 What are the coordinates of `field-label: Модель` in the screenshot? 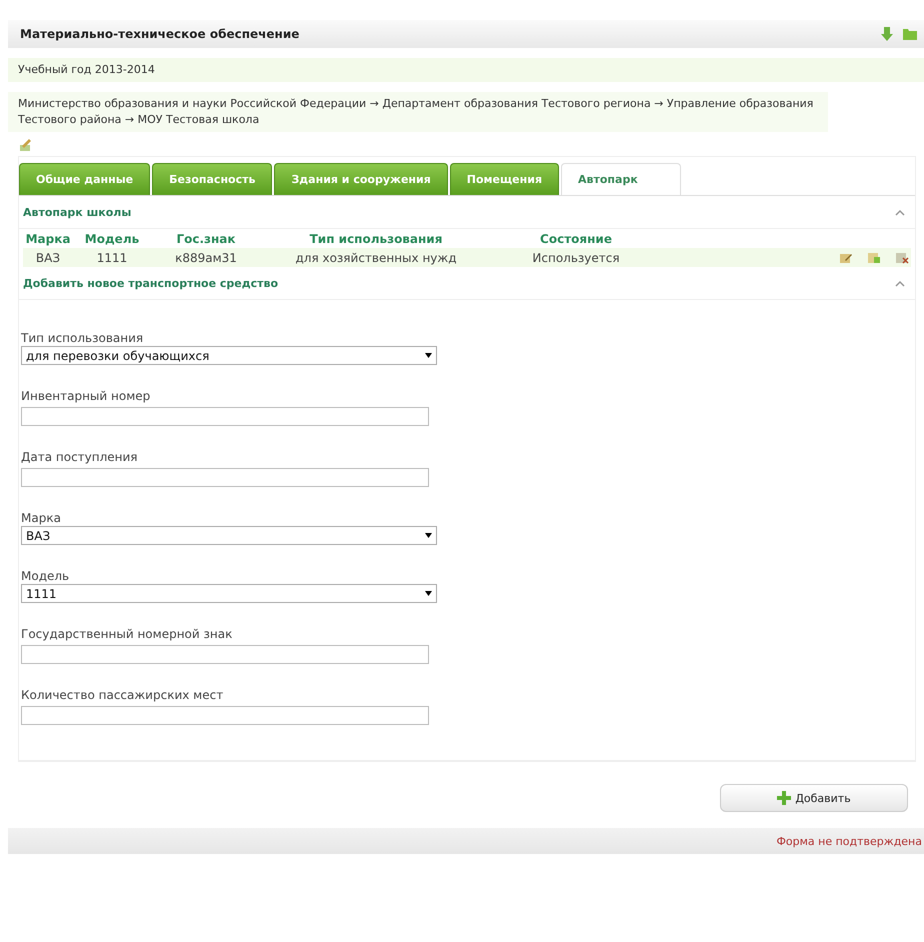 It's located at (45, 576).